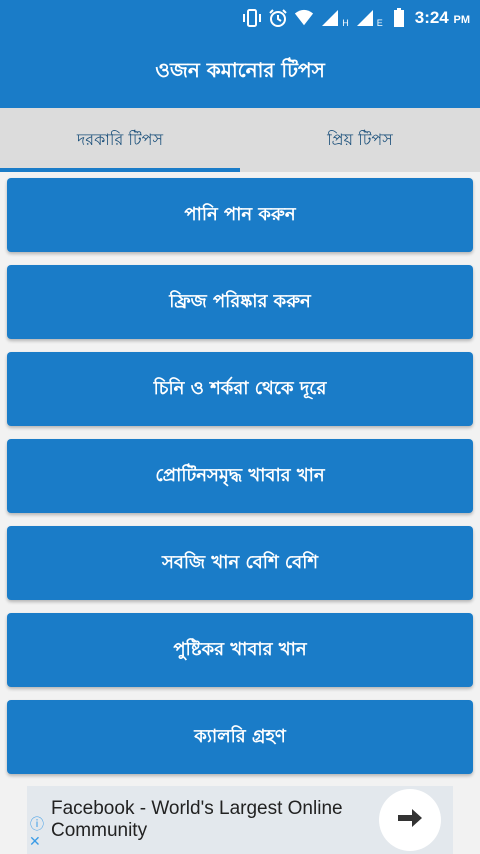 The height and width of the screenshot is (854, 480). I want to click on tip-button-avoid-sugar: চিনি ও শর্করা থেকে দূরে, so click(240, 389).